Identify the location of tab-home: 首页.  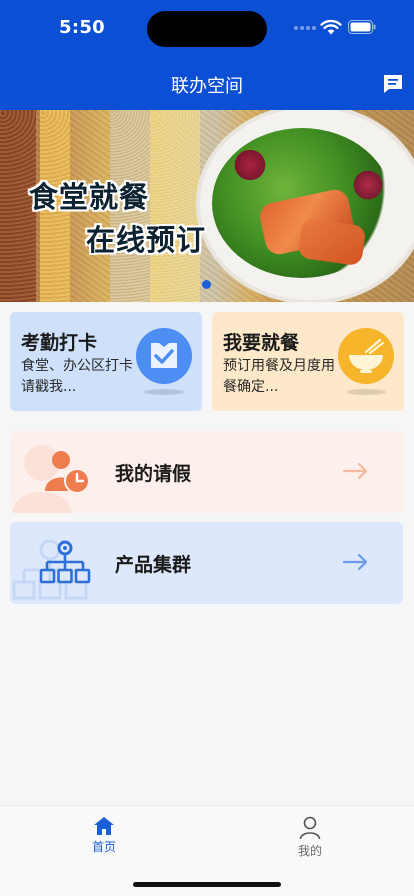
(104, 835).